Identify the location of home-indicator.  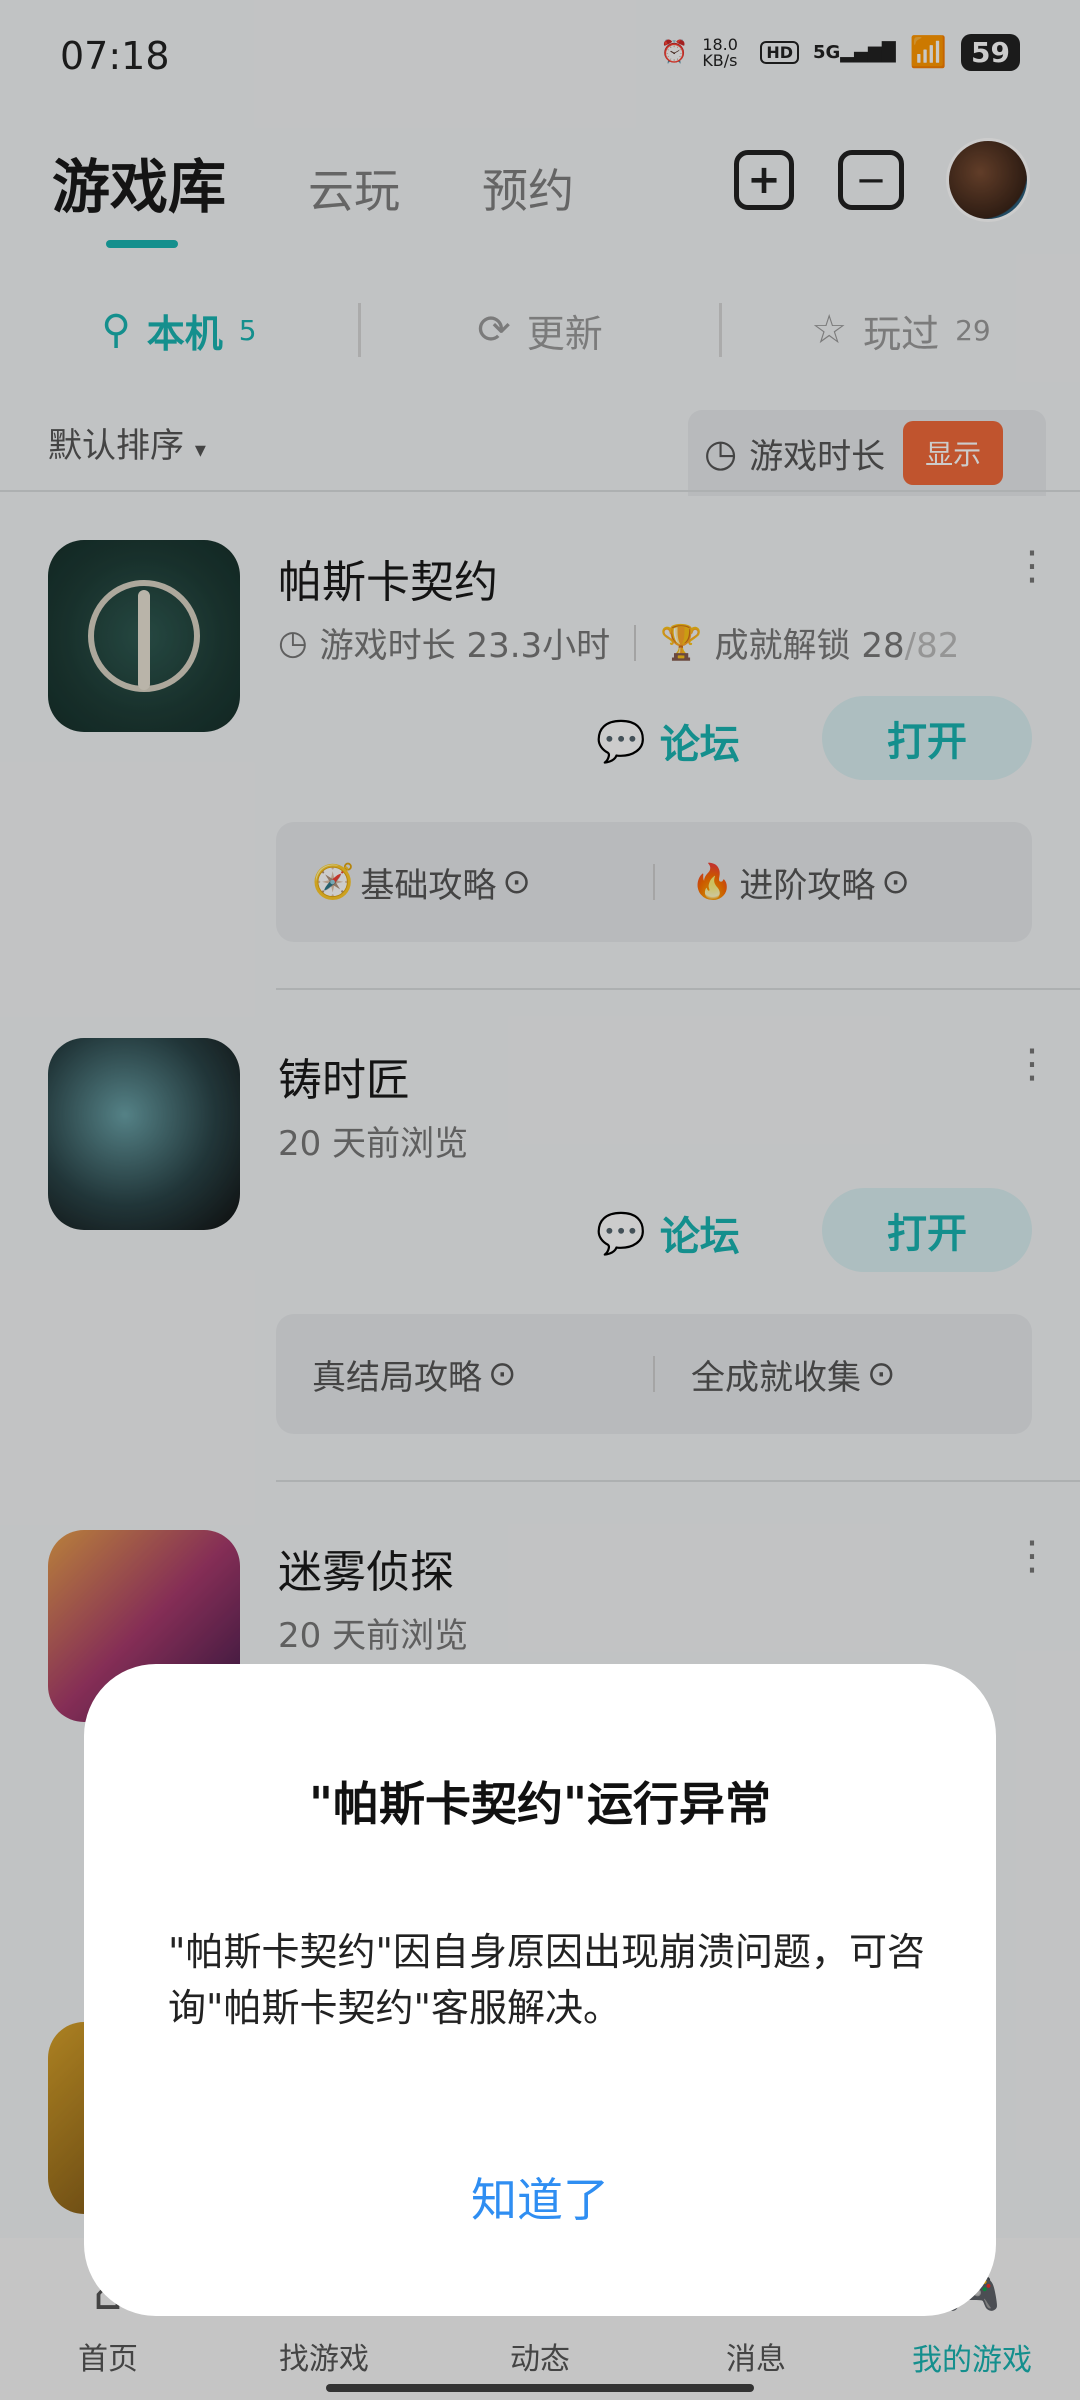
(540, 2388).